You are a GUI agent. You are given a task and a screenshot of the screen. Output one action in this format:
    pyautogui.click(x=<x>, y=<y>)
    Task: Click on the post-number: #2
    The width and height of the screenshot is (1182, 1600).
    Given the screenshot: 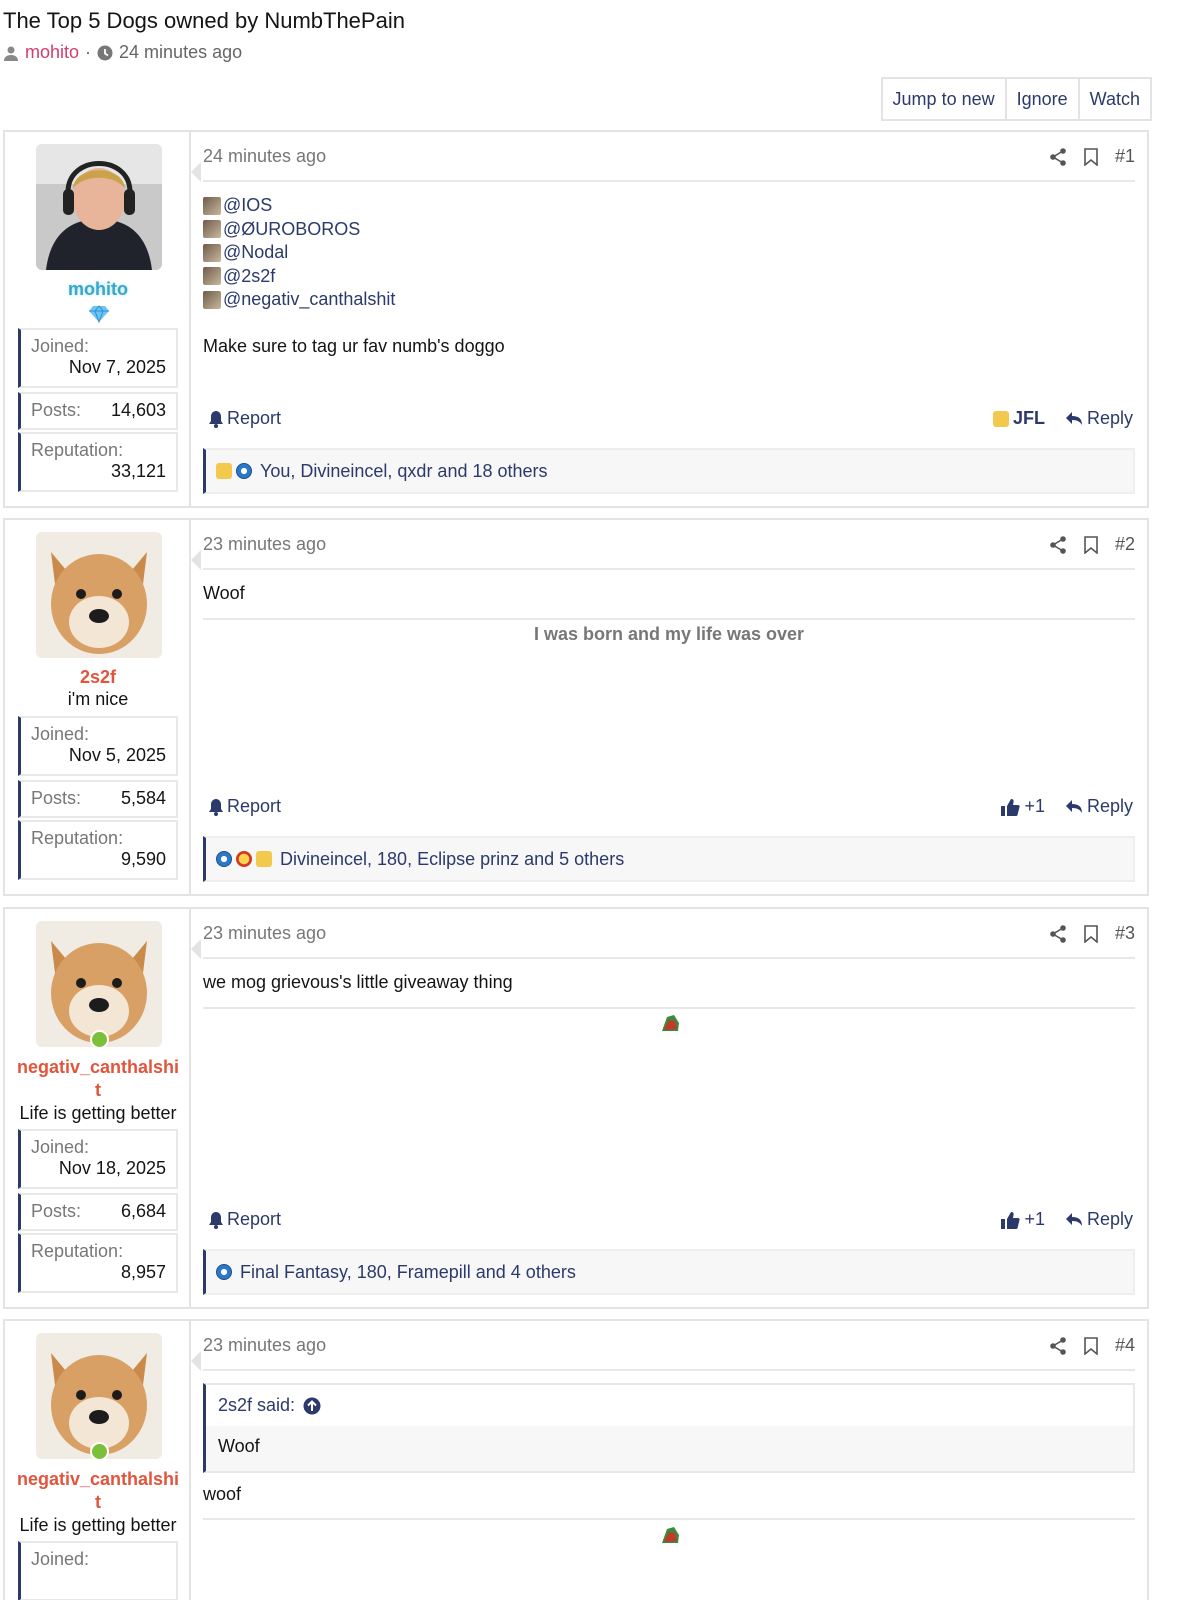 What is the action you would take?
    pyautogui.click(x=1125, y=544)
    